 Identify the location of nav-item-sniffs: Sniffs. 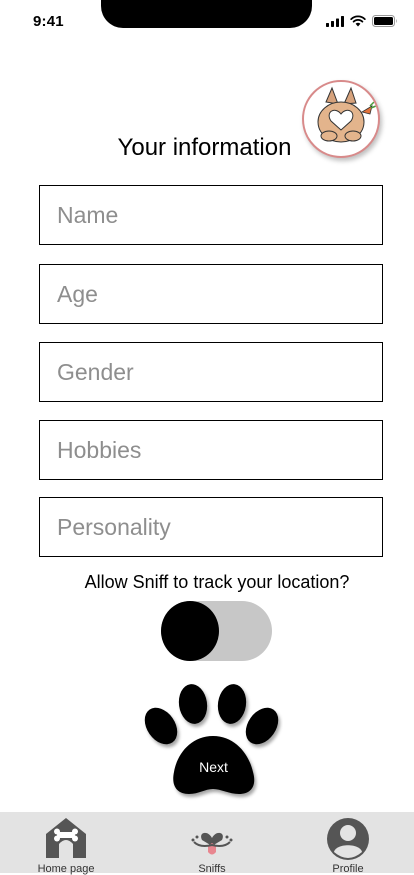
(212, 843).